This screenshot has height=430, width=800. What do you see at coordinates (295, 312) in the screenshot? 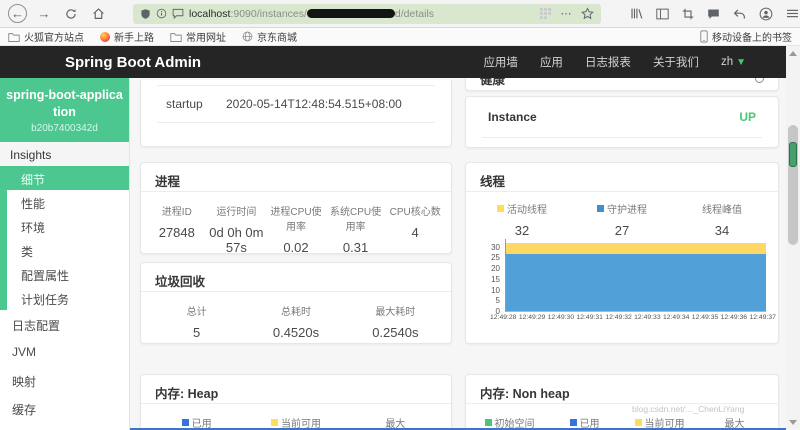
I see `stat-label: 总耗时` at bounding box center [295, 312].